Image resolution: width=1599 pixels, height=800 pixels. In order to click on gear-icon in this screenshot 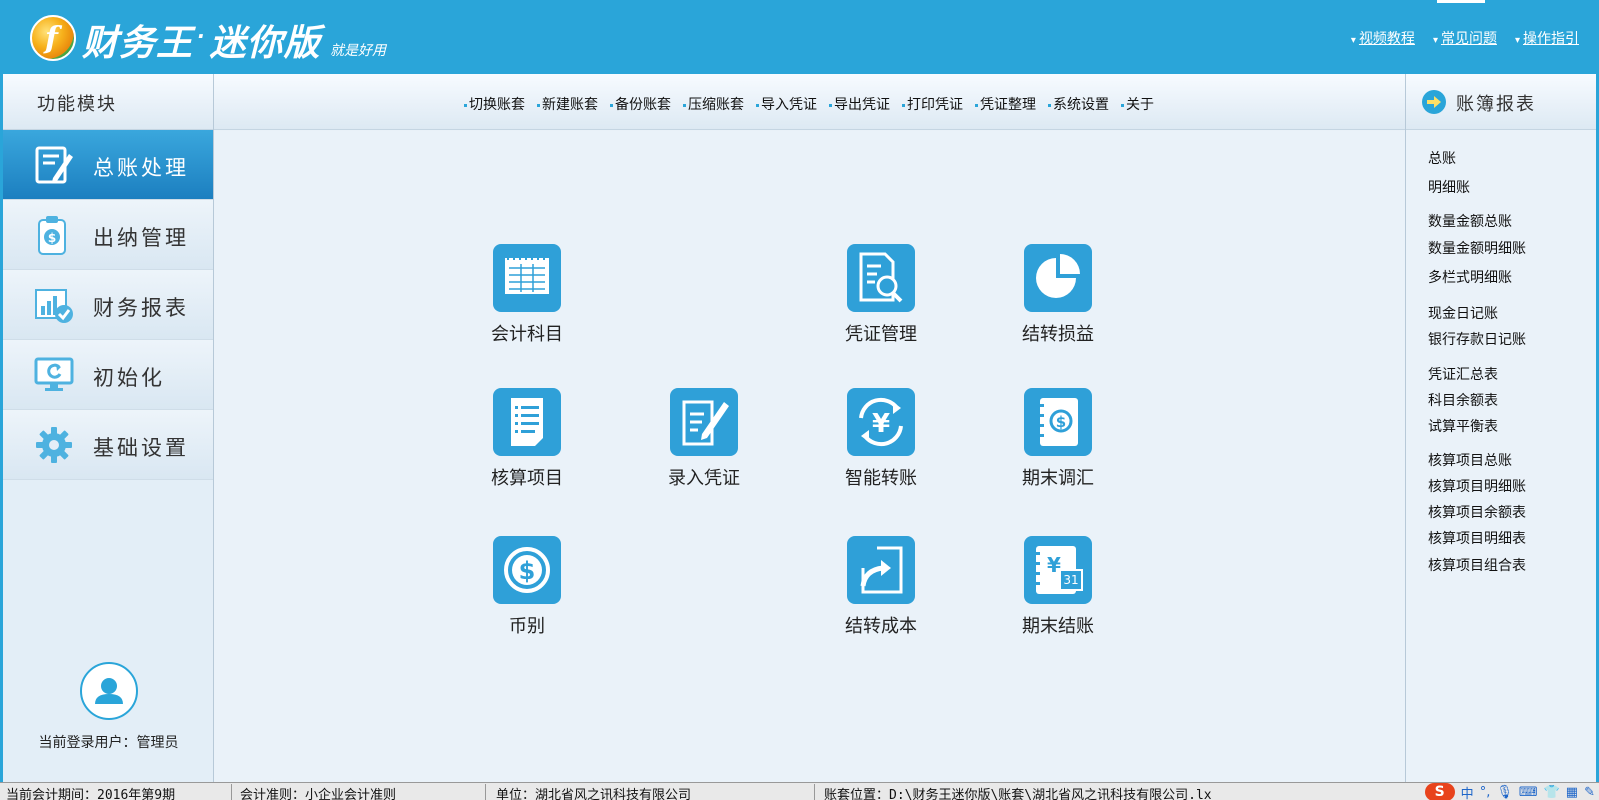, I will do `click(54, 445)`.